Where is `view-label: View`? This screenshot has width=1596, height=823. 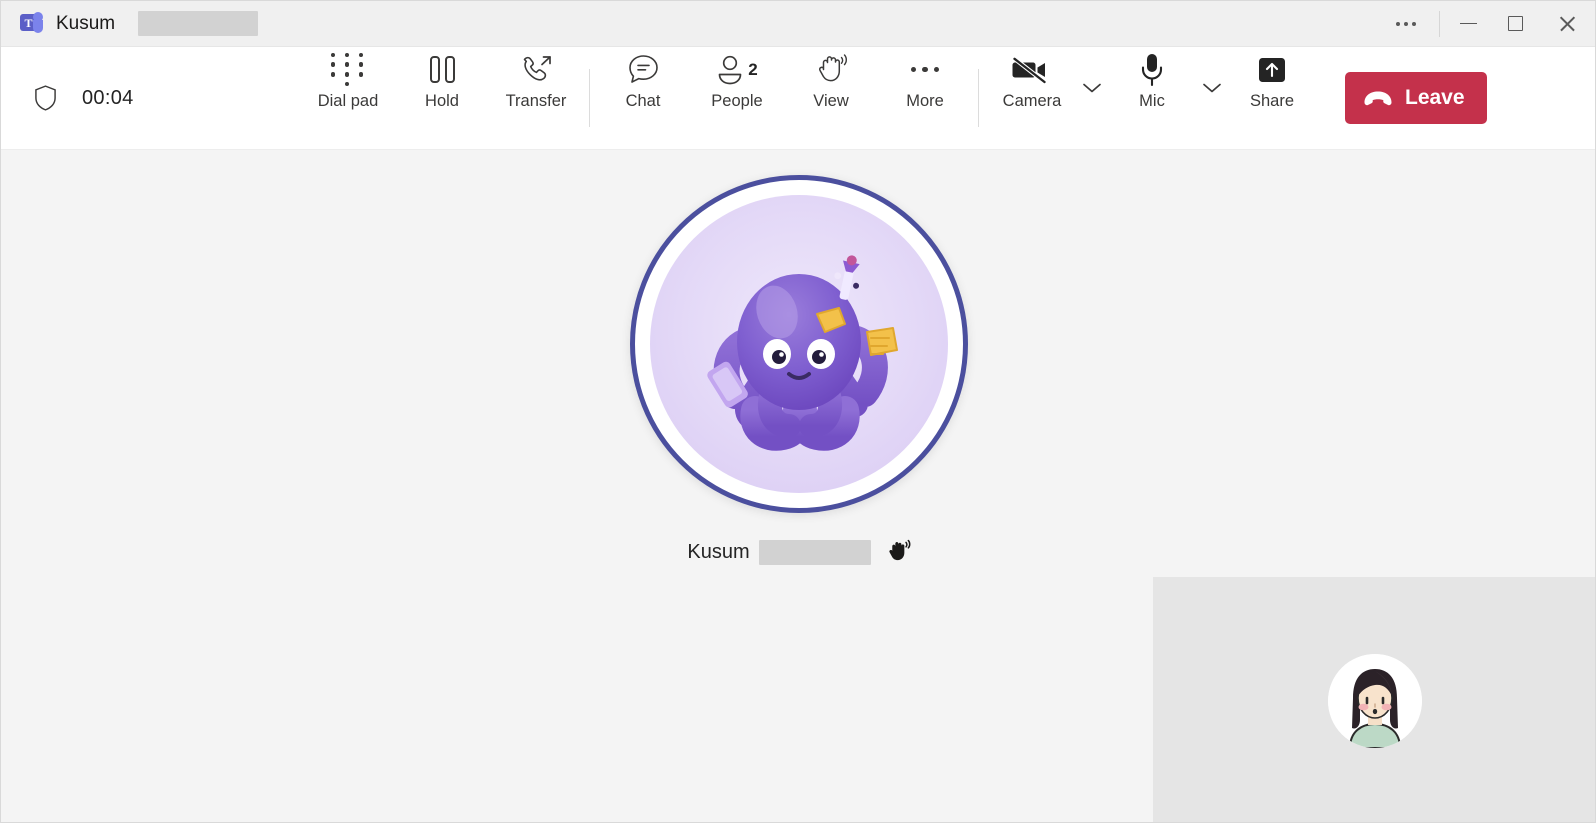 view-label: View is located at coordinates (831, 100).